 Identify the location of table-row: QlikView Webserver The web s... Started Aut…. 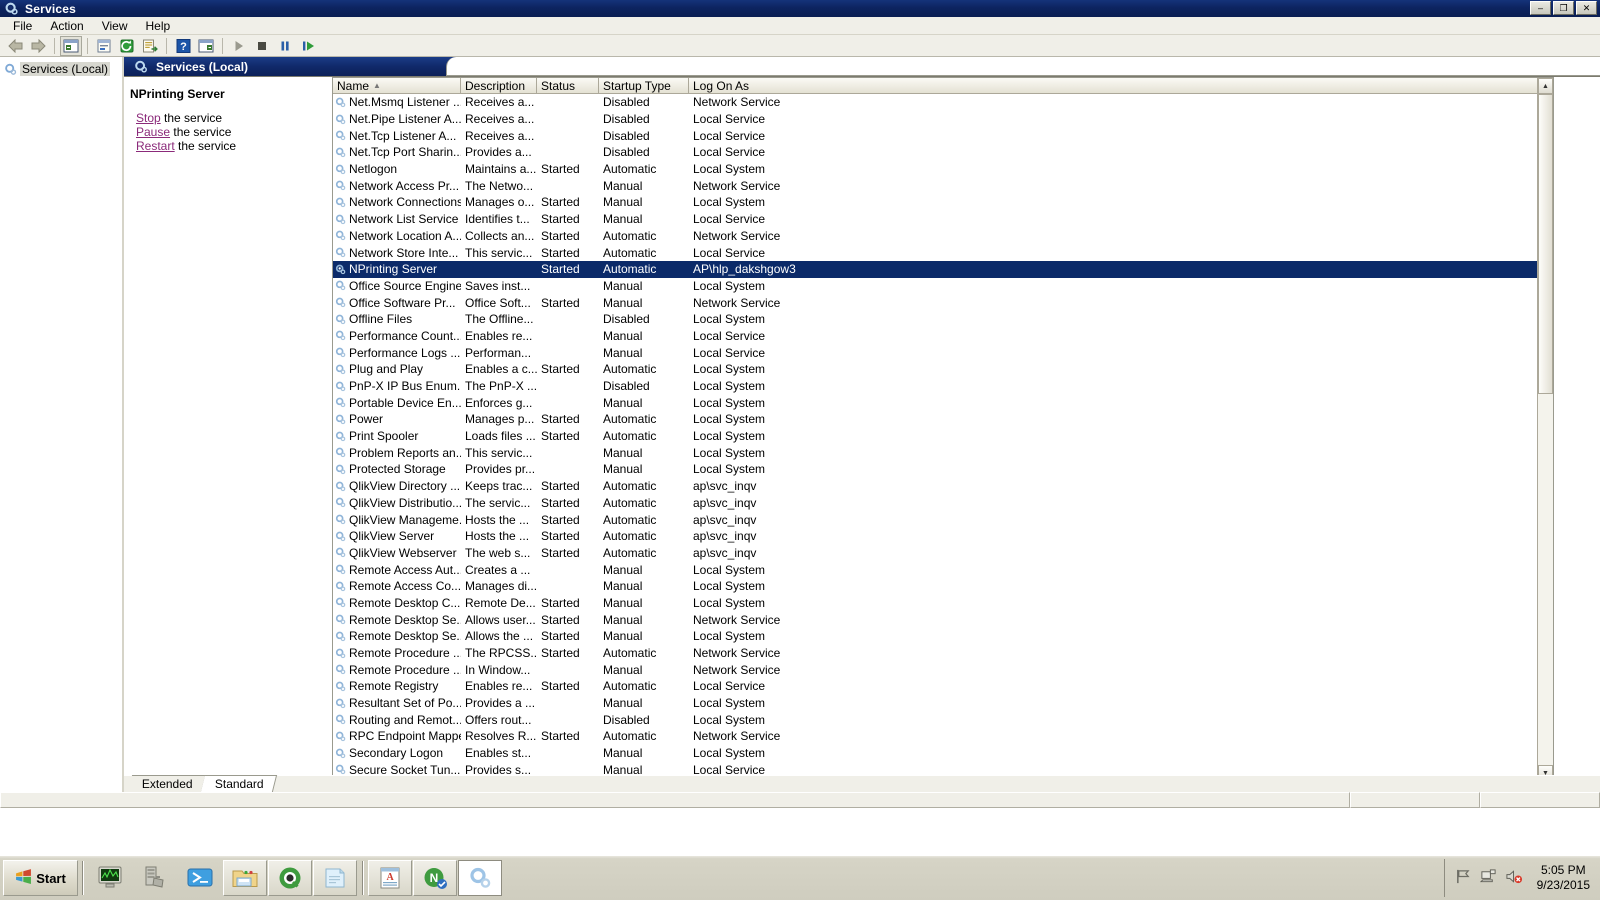
(943, 553).